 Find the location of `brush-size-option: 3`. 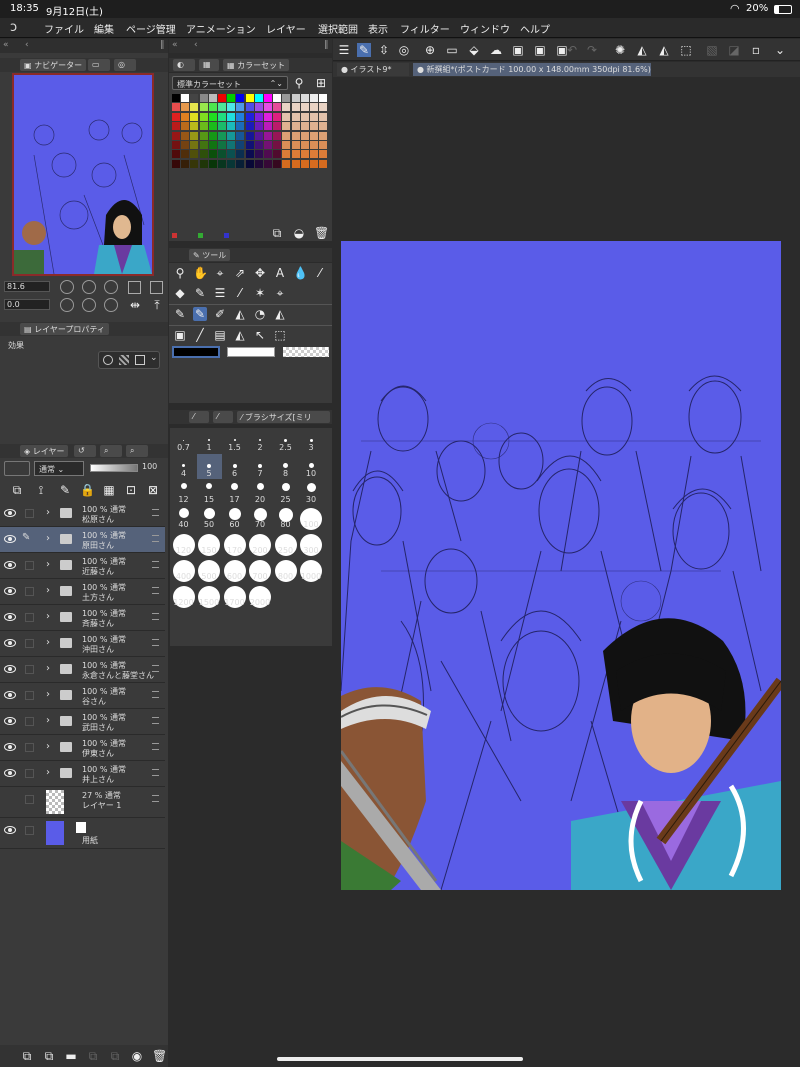

brush-size-option: 3 is located at coordinates (311, 440).